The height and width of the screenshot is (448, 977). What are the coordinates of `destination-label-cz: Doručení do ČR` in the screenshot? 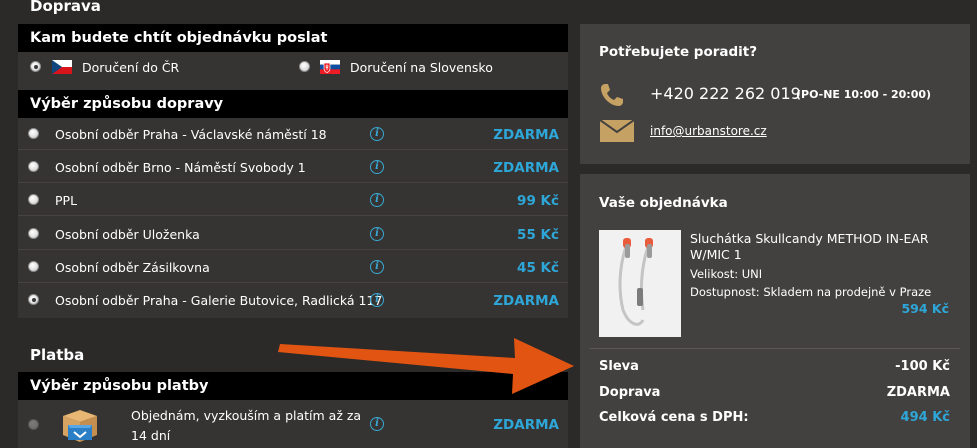 It's located at (131, 67).